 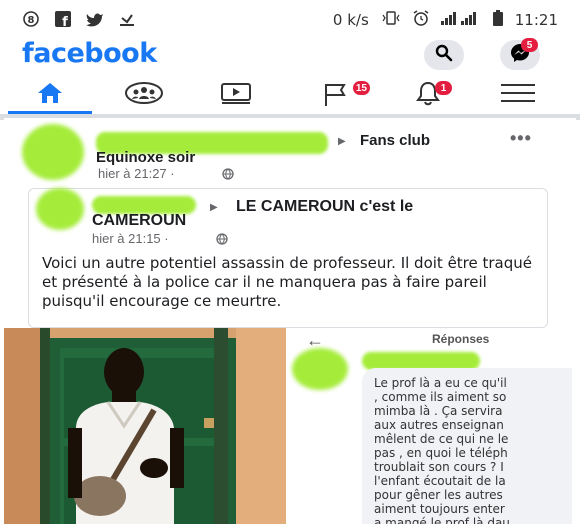 What do you see at coordinates (290, 20) in the screenshot?
I see `status-bar: 8 f 0 k/s 11:21` at bounding box center [290, 20].